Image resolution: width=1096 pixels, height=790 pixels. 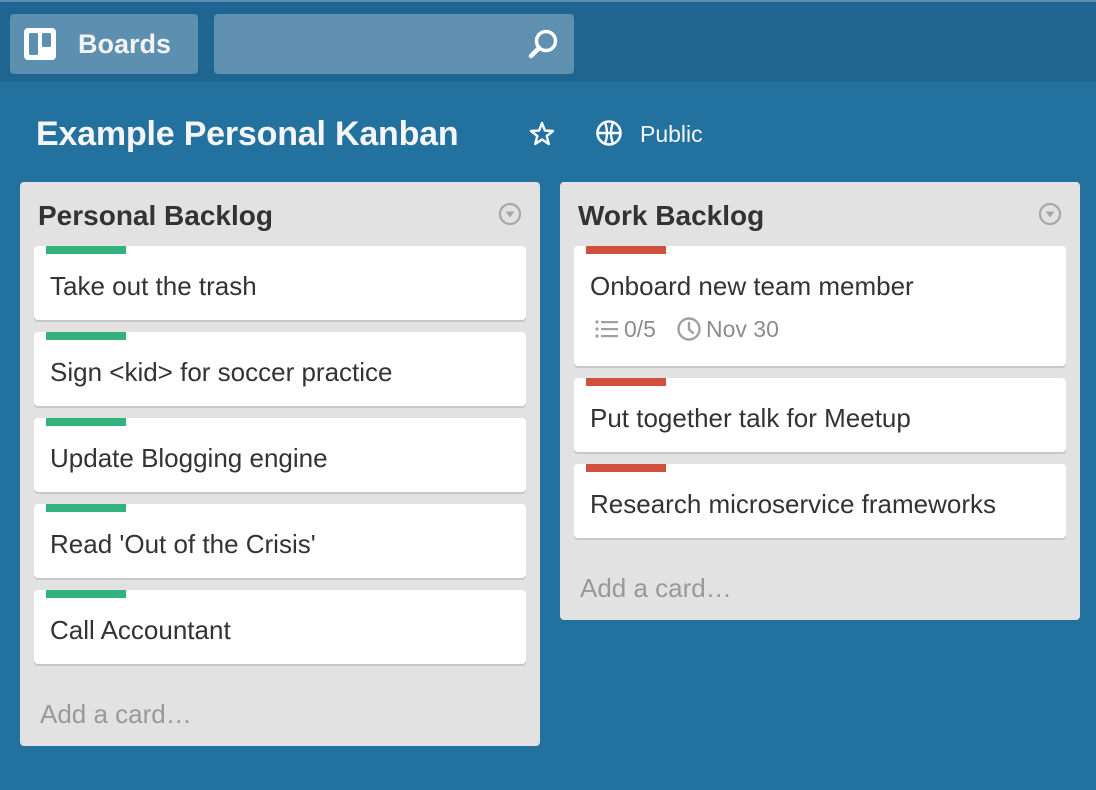 I want to click on card-title: Read 'Out of the Crisis', so click(x=183, y=544).